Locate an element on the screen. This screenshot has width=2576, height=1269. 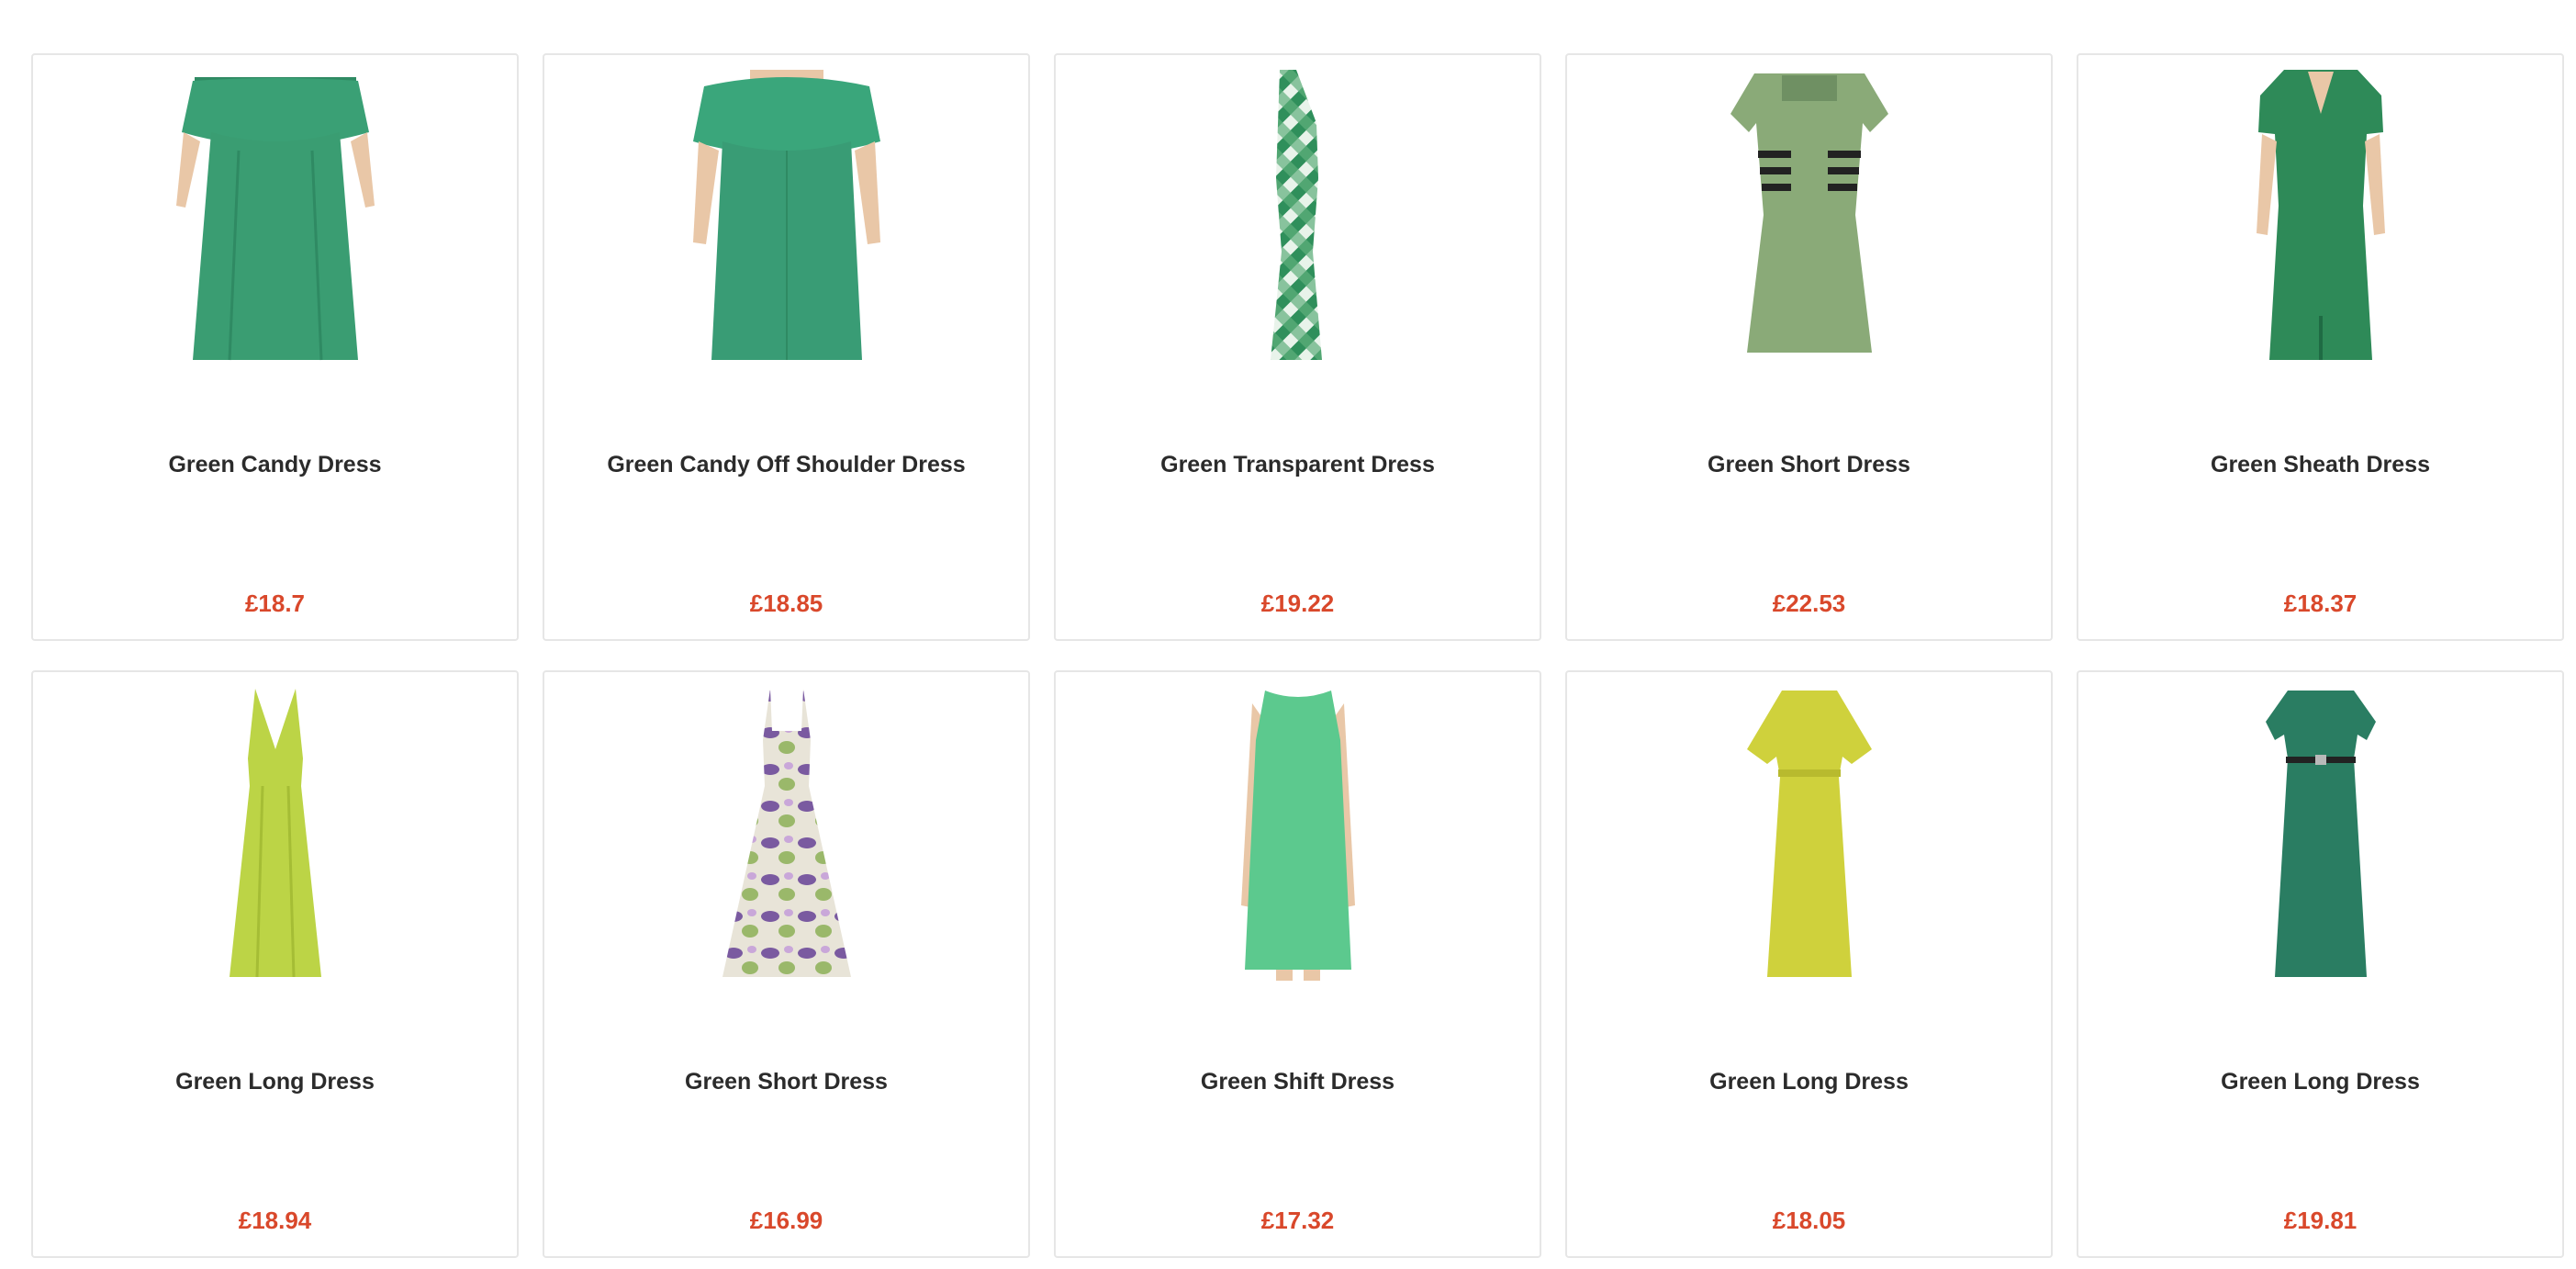
product-card: Green Short Dress £22.53 is located at coordinates (1809, 347).